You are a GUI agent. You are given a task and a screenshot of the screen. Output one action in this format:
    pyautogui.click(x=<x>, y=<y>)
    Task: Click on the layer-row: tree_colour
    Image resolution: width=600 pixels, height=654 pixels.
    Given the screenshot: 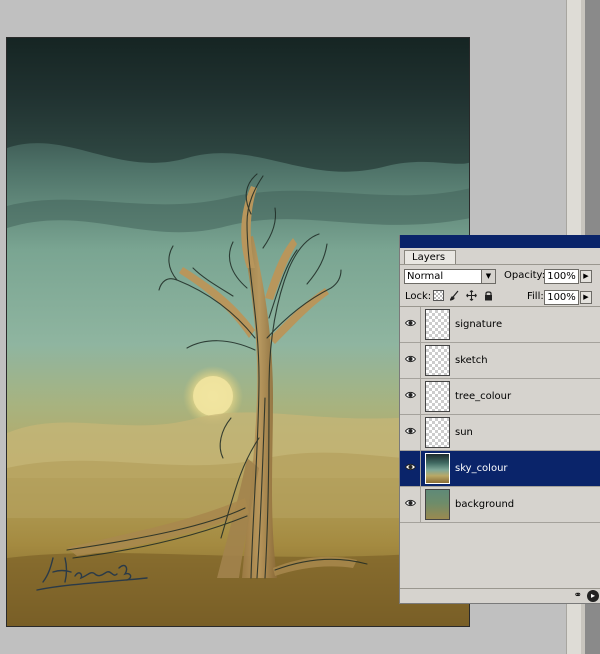 What is the action you would take?
    pyautogui.click(x=500, y=397)
    